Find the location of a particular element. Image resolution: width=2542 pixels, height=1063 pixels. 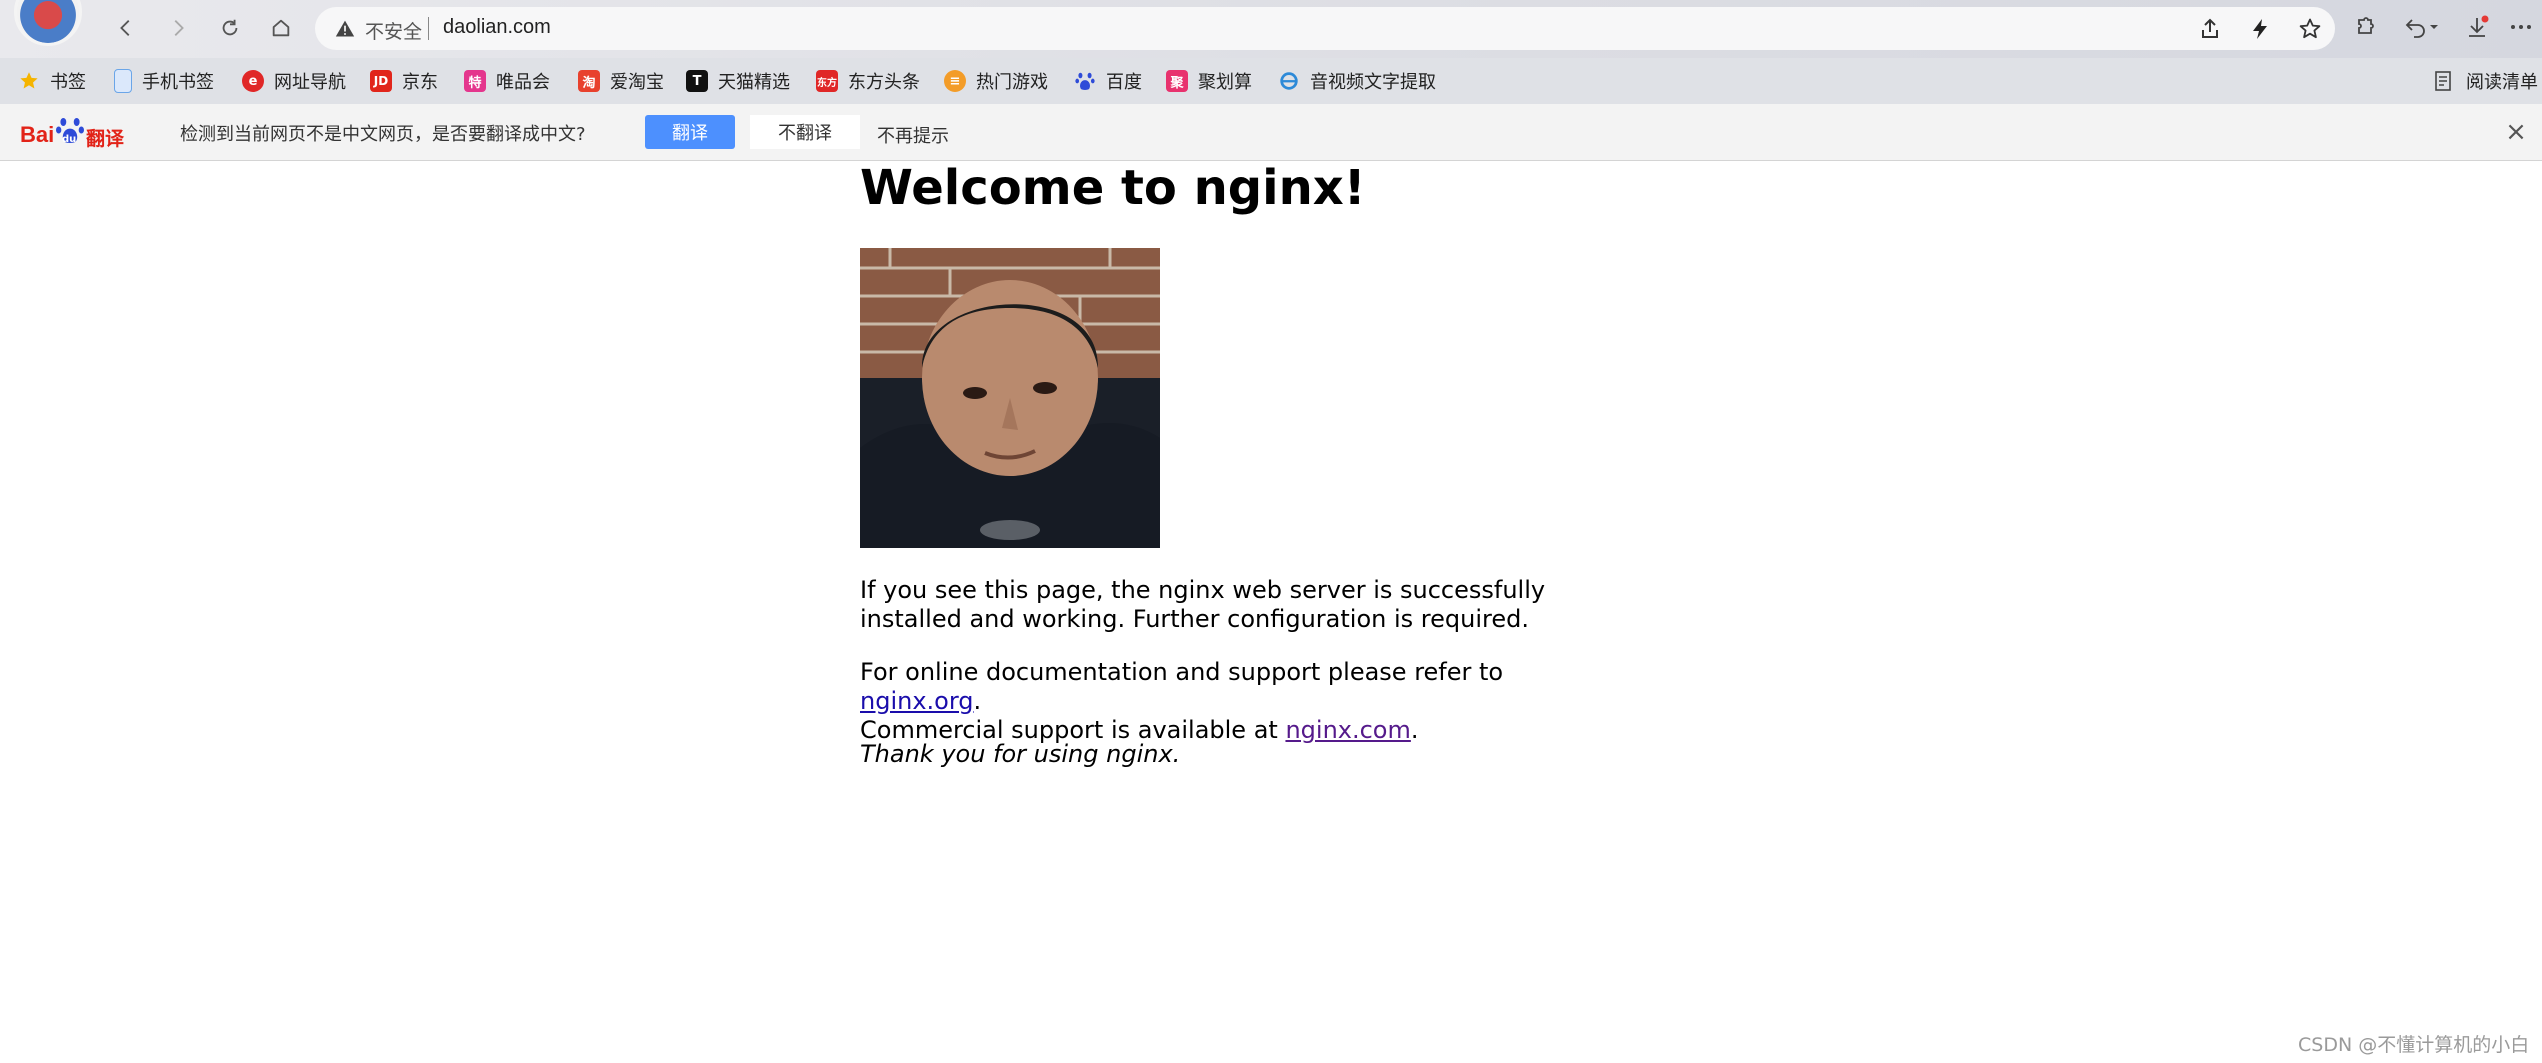

undo-button is located at coordinates (2422, 27).